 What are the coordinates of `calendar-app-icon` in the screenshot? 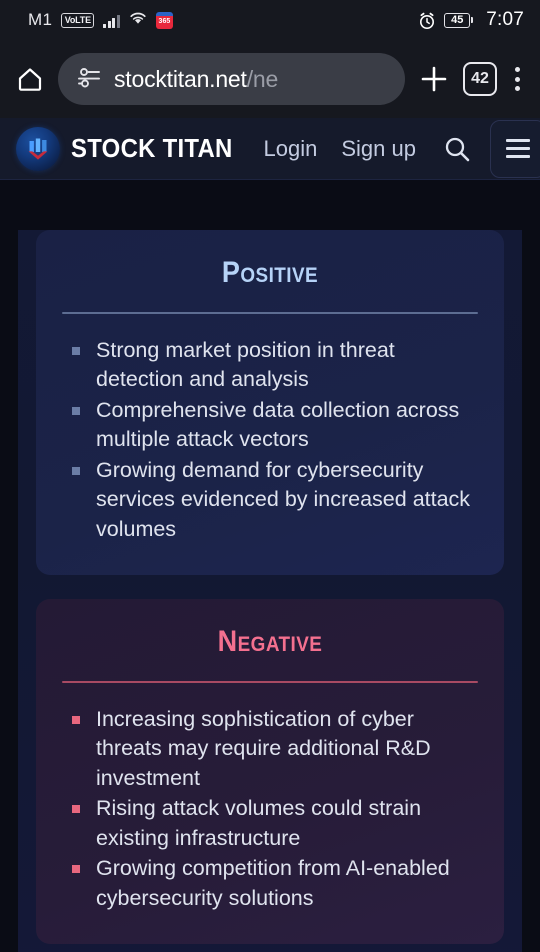 It's located at (164, 20).